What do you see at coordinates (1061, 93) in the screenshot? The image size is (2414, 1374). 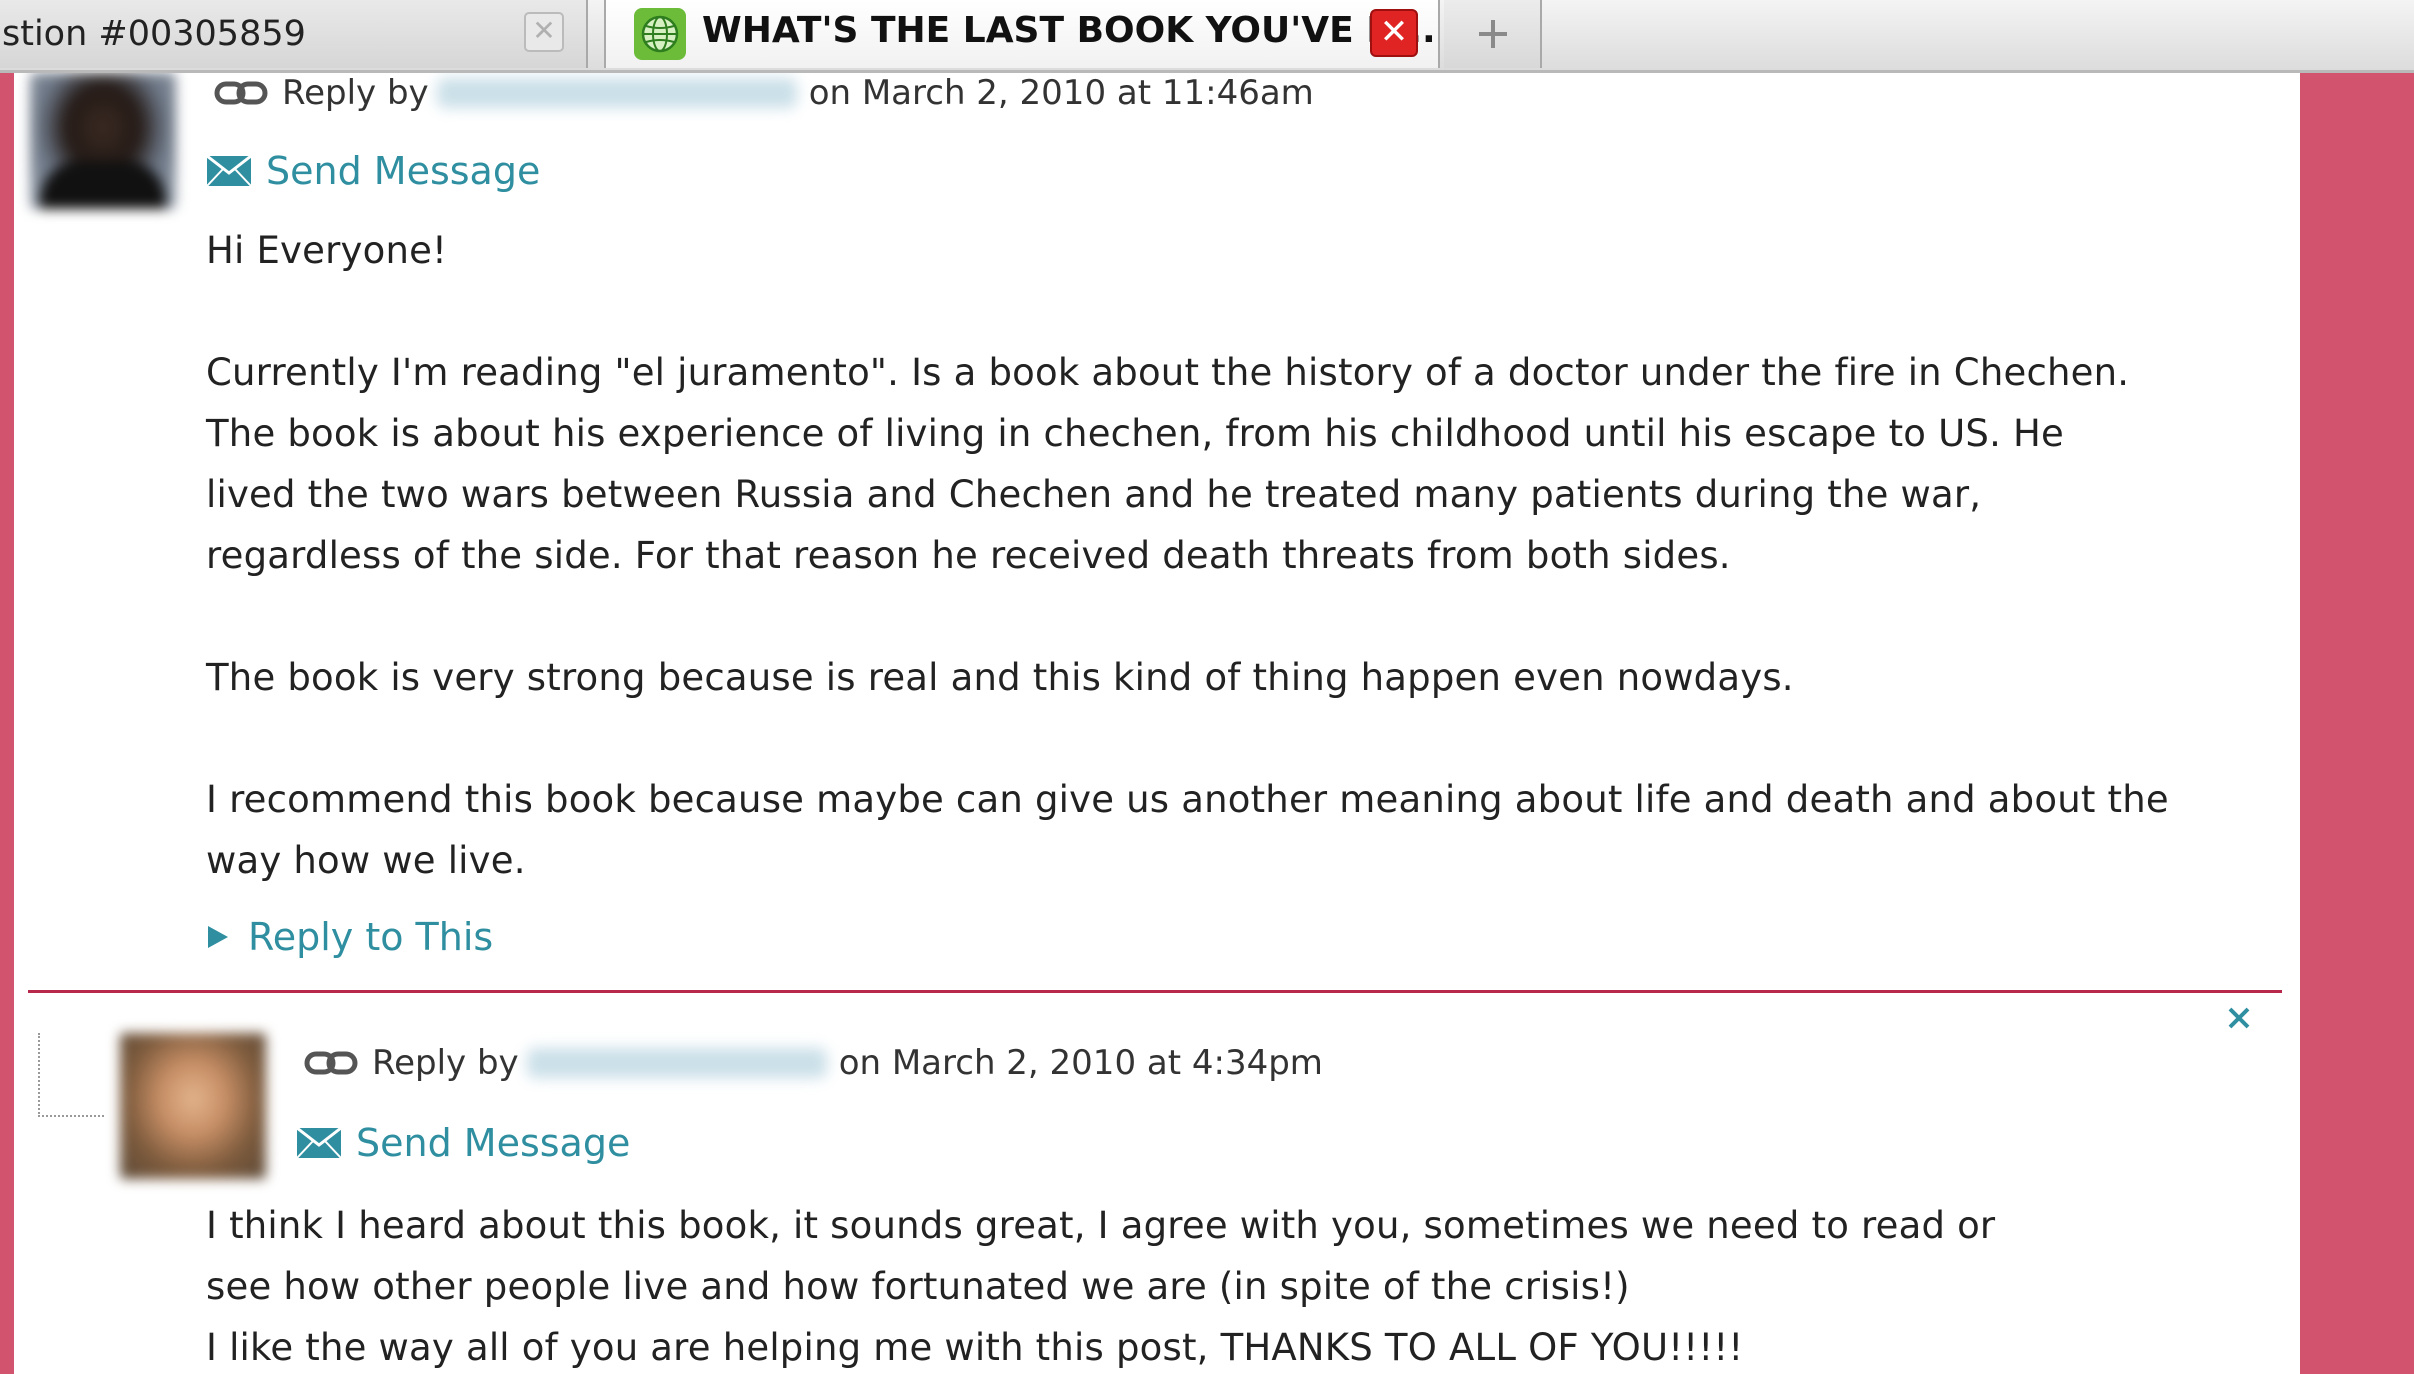 I see `post-date: on March 2, 2010 at 11:46am` at bounding box center [1061, 93].